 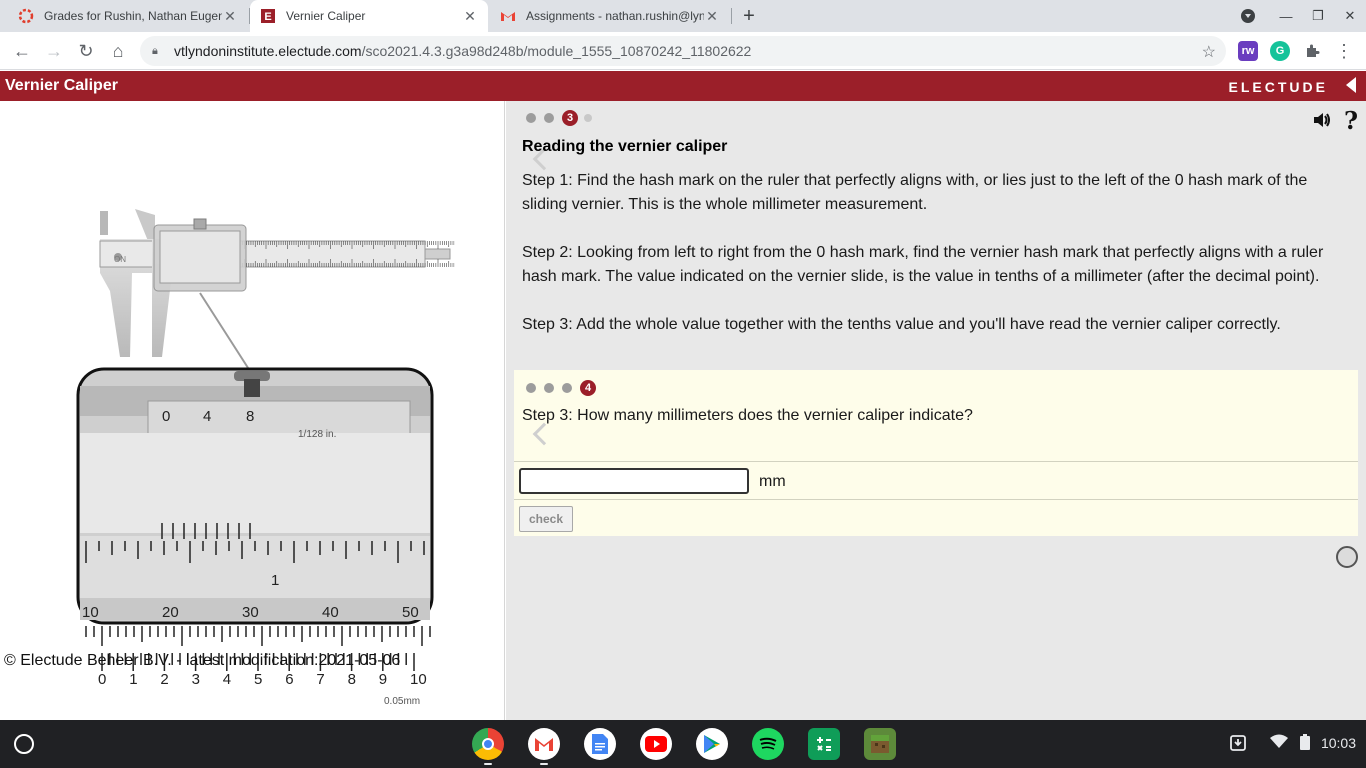 I want to click on resolution-label: 0.05mm, so click(x=402, y=701).